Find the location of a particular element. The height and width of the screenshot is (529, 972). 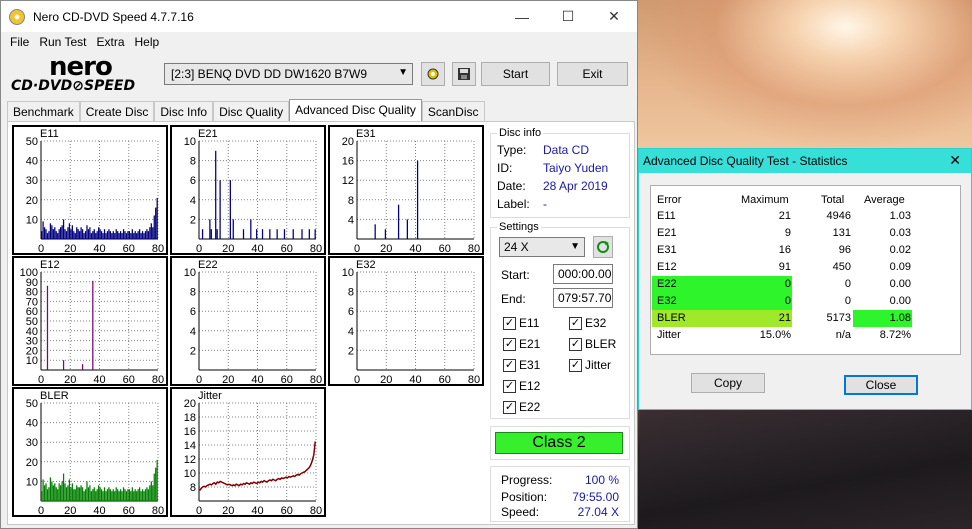

close-button: ✕ is located at coordinates (614, 16).